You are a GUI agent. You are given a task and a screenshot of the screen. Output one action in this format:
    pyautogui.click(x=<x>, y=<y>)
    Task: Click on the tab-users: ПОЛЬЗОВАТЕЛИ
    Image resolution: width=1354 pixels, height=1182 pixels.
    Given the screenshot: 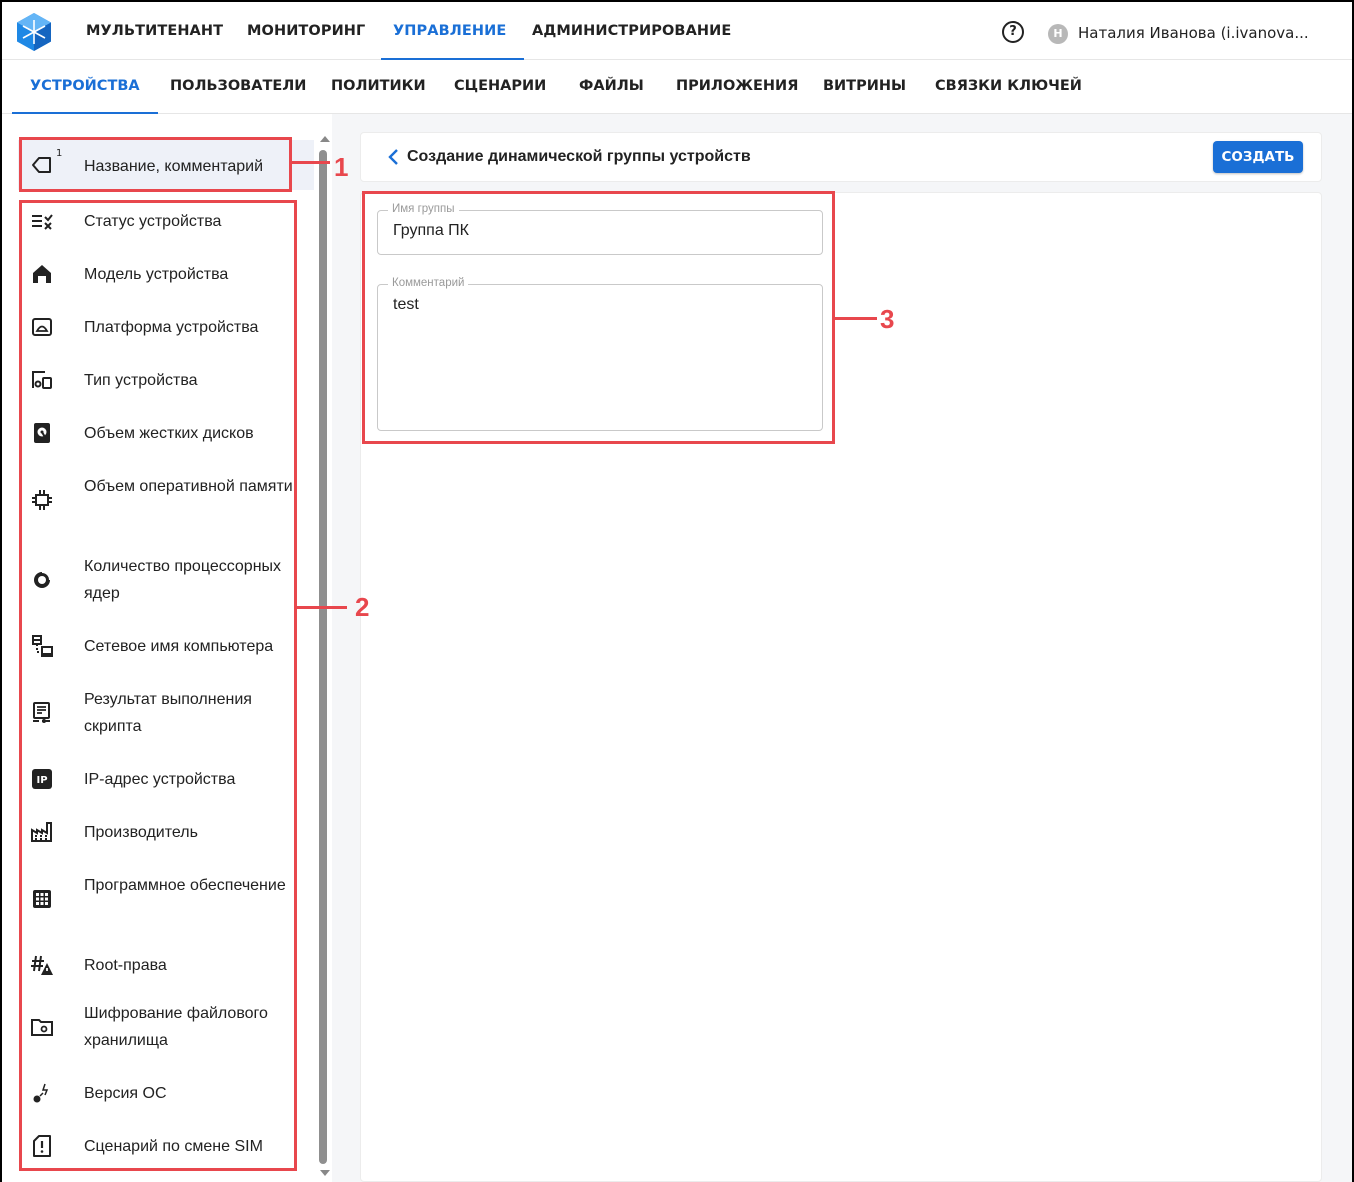 What is the action you would take?
    pyautogui.click(x=238, y=87)
    